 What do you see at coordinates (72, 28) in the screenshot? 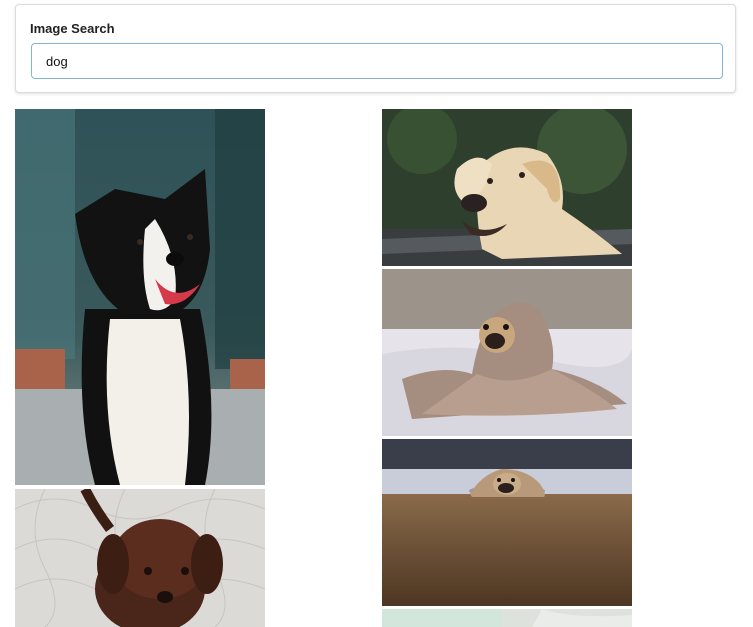
I see `search-label: Image Search` at bounding box center [72, 28].